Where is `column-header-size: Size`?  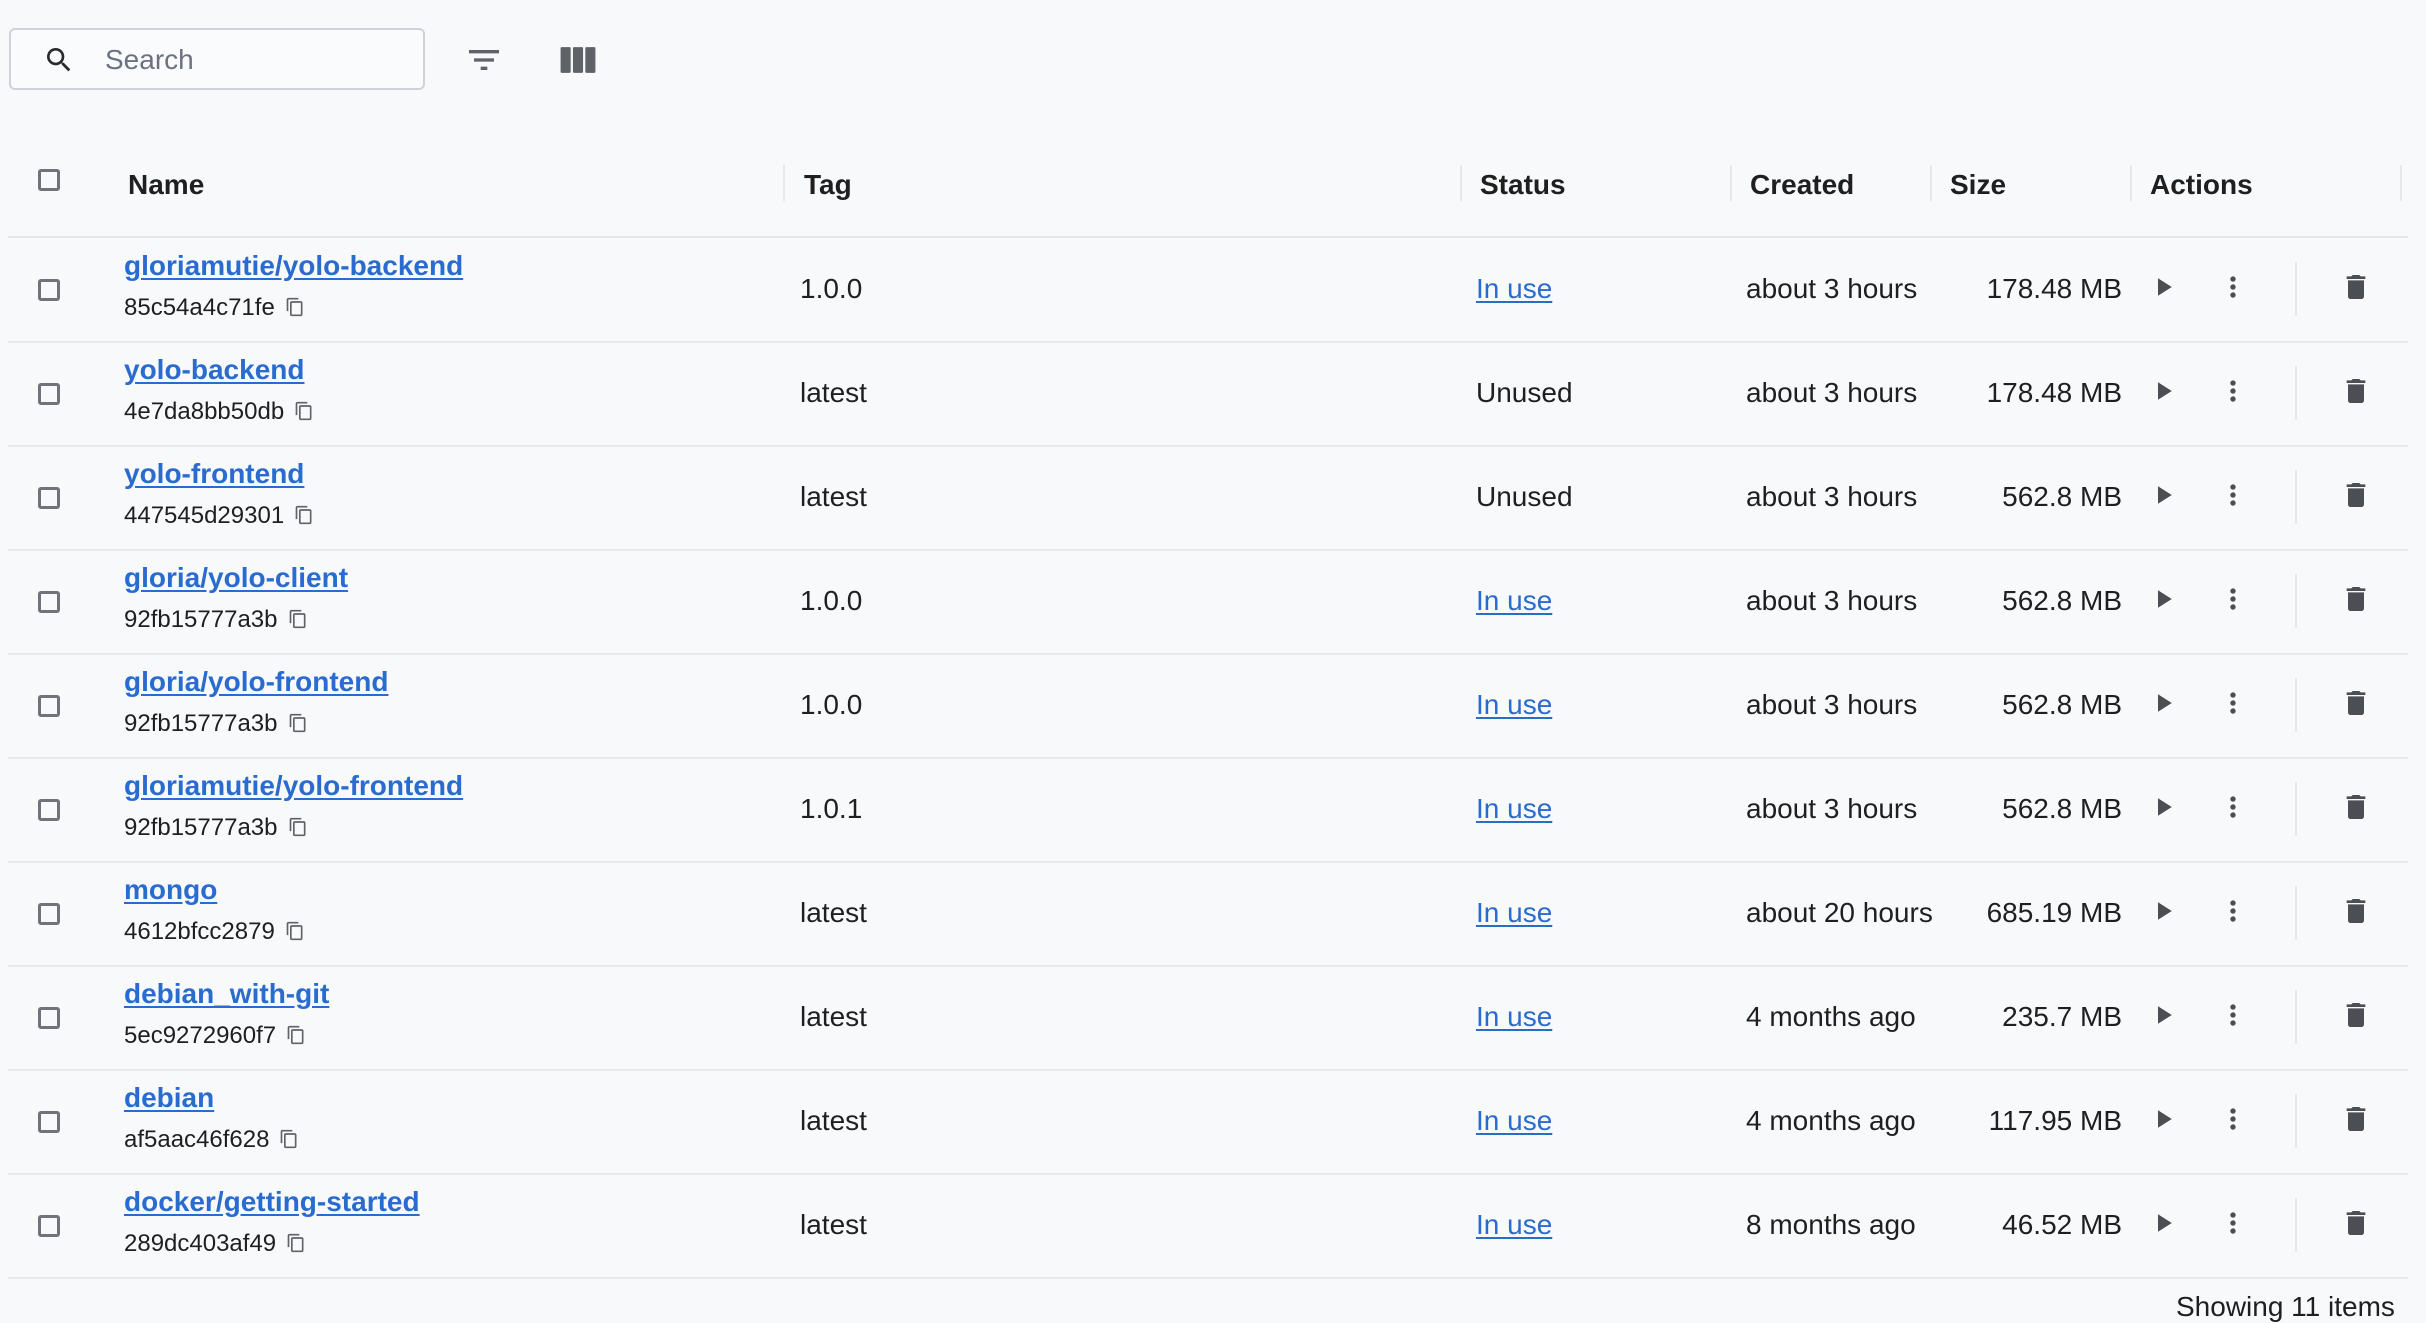
column-header-size: Size is located at coordinates (1978, 185).